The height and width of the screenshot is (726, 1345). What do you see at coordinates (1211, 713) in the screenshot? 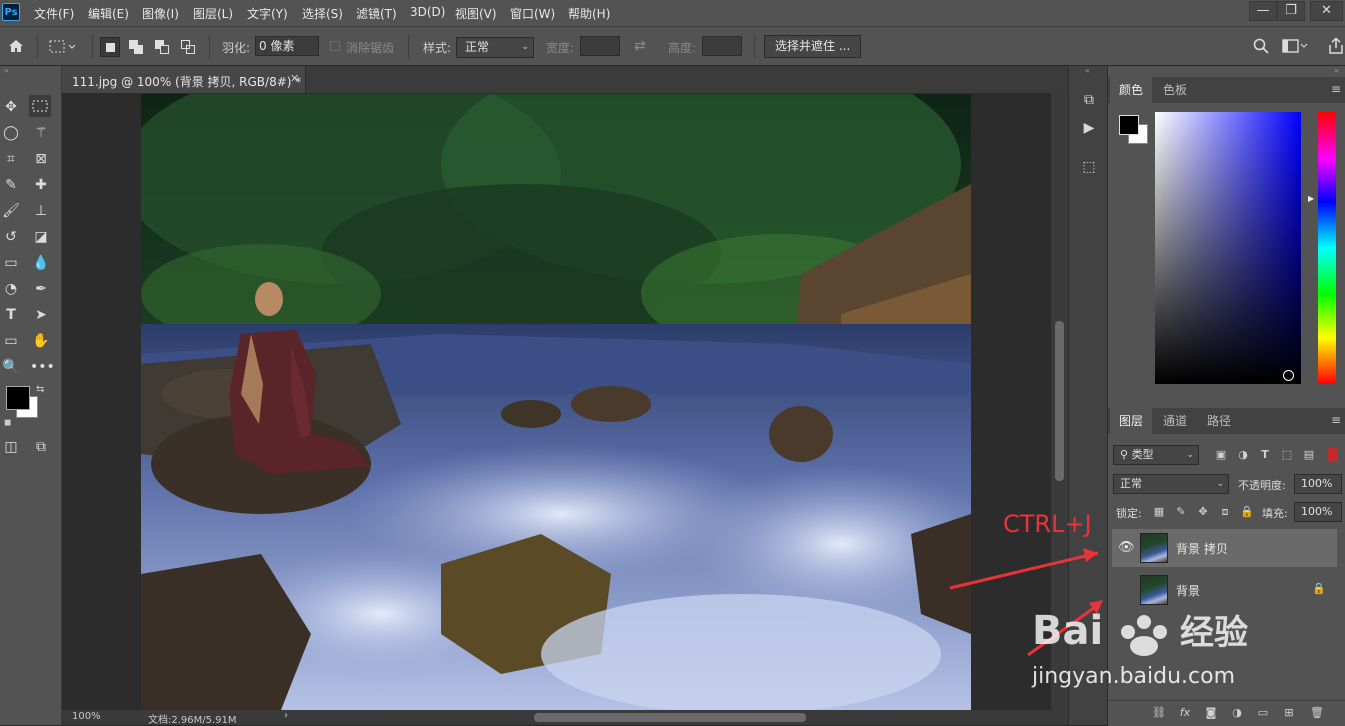
I see `add-mask-icon: ◙` at bounding box center [1211, 713].